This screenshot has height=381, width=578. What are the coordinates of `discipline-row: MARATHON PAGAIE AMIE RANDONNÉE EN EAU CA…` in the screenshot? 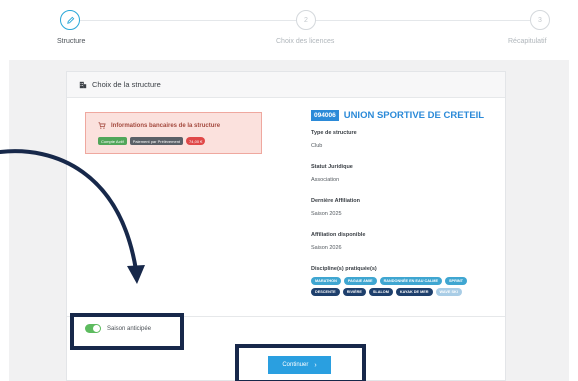 It's located at (411, 281).